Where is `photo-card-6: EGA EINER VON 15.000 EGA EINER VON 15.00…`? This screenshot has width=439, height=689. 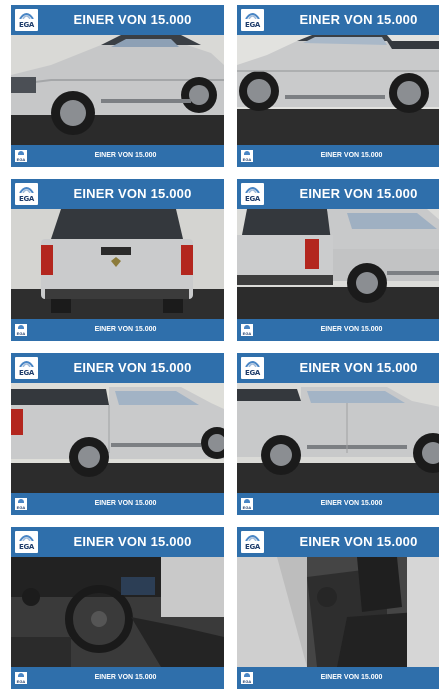 photo-card-6: EGA EINER VON 15.000 EGA EINER VON 15.00… is located at coordinates (338, 434).